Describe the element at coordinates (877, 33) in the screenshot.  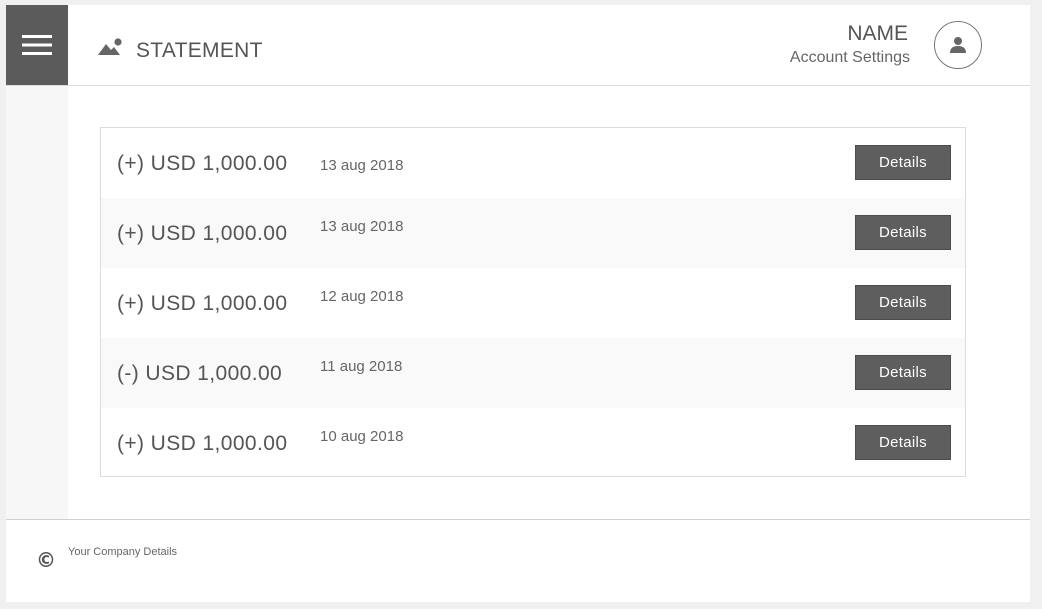
I see `user-name: NAME` at that location.